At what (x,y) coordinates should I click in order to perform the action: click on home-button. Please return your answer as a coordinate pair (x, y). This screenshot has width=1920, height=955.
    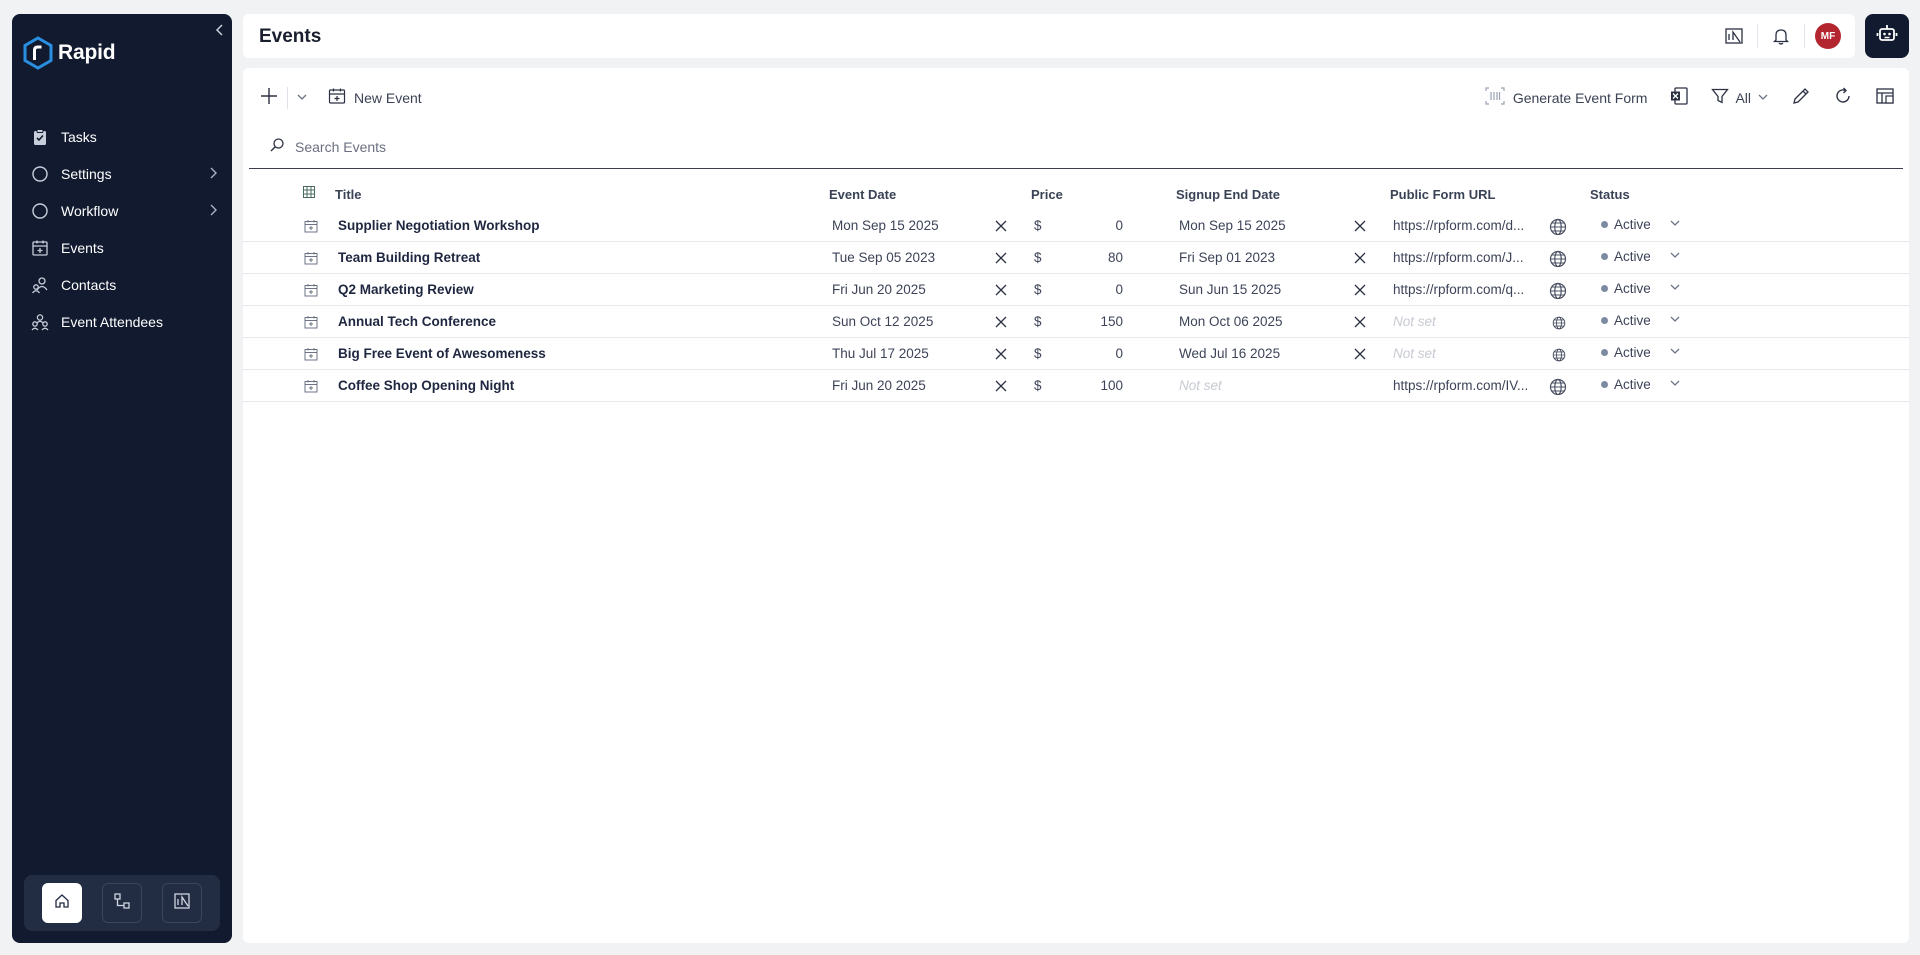
    Looking at the image, I should click on (62, 903).